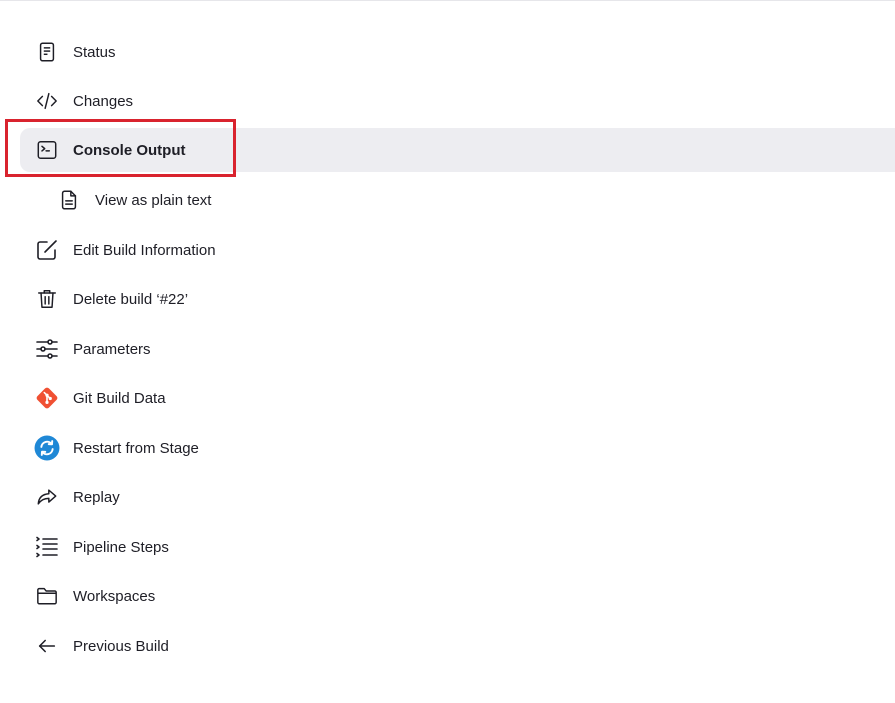 This screenshot has height=703, width=895. What do you see at coordinates (47, 547) in the screenshot?
I see `list-steps-icon` at bounding box center [47, 547].